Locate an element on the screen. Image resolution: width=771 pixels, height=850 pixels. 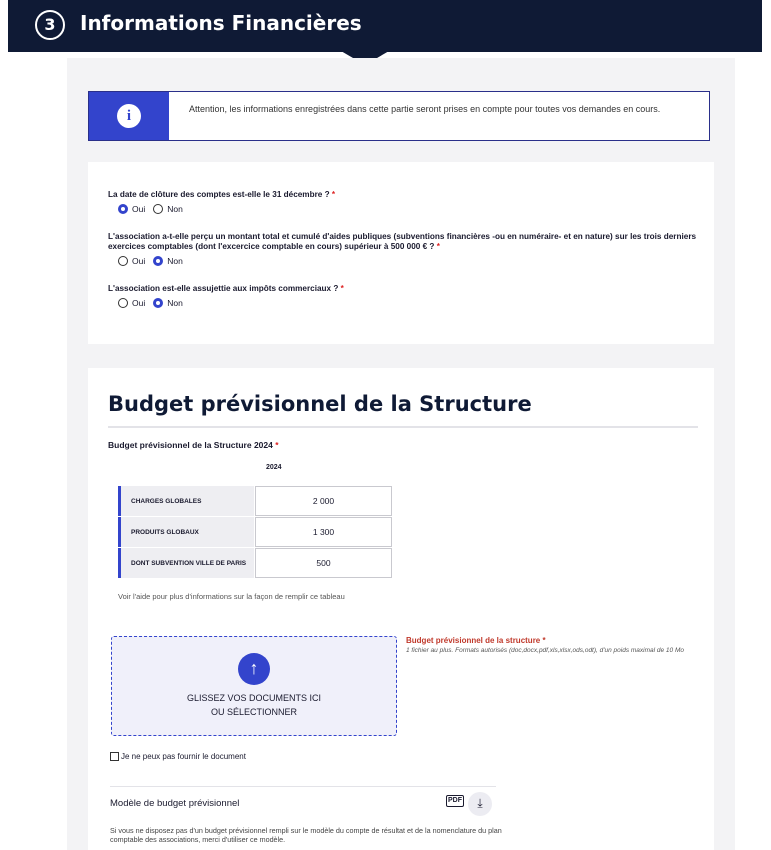
budget-row-produits: PRODUITS GLOBAUX 1 300 is located at coordinates (255, 532).